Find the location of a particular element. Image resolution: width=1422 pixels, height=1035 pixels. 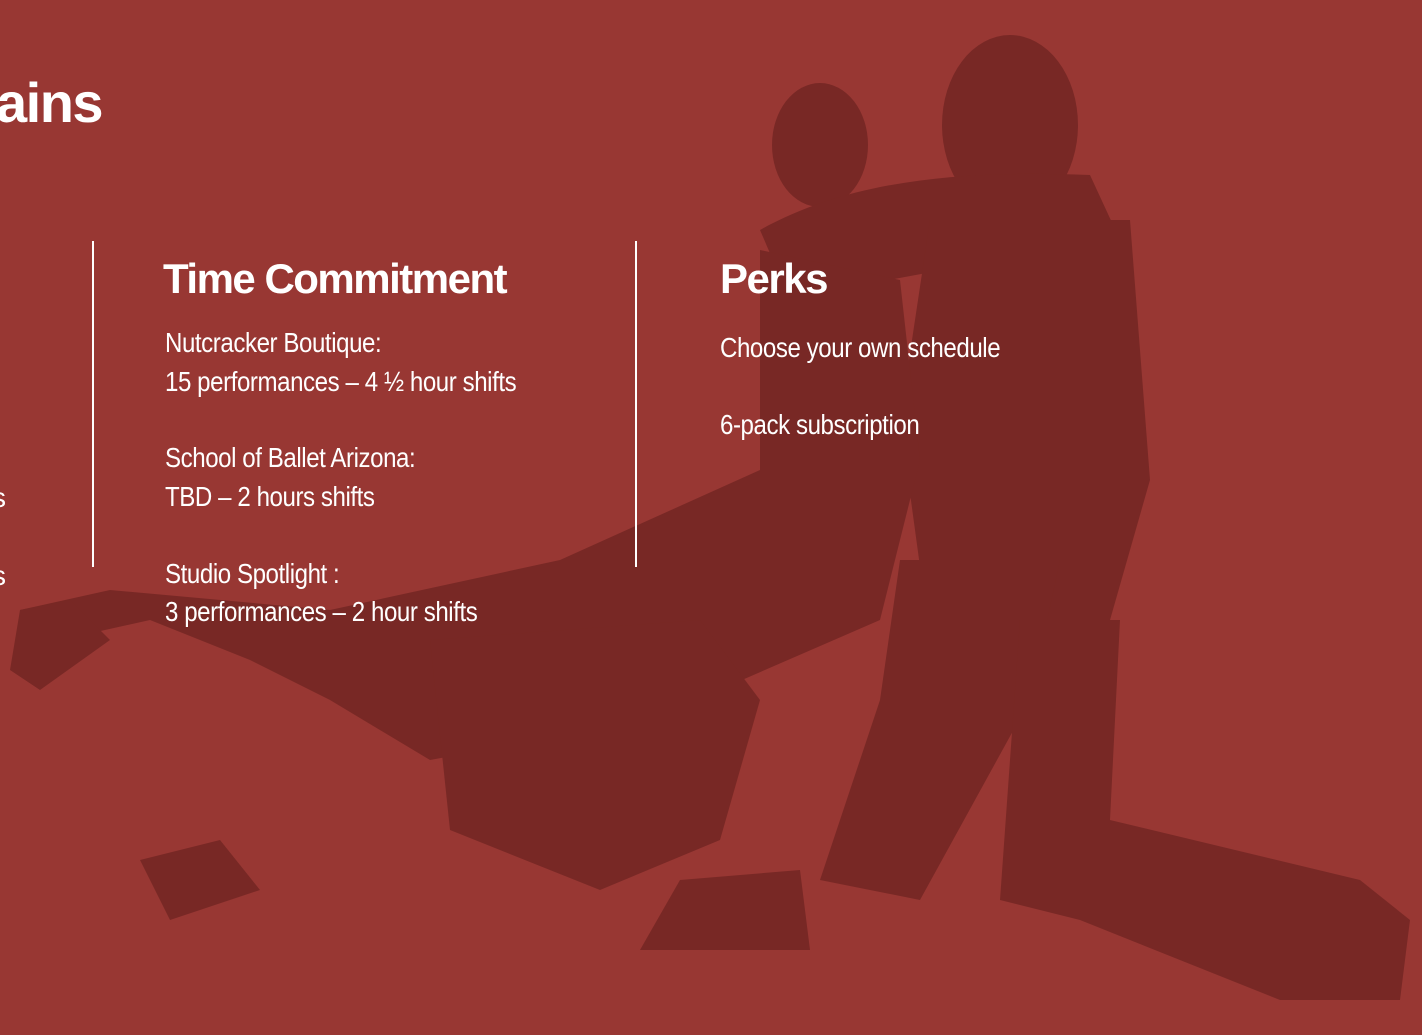

time-commitment-heading: Time Commitment is located at coordinates (335, 278).